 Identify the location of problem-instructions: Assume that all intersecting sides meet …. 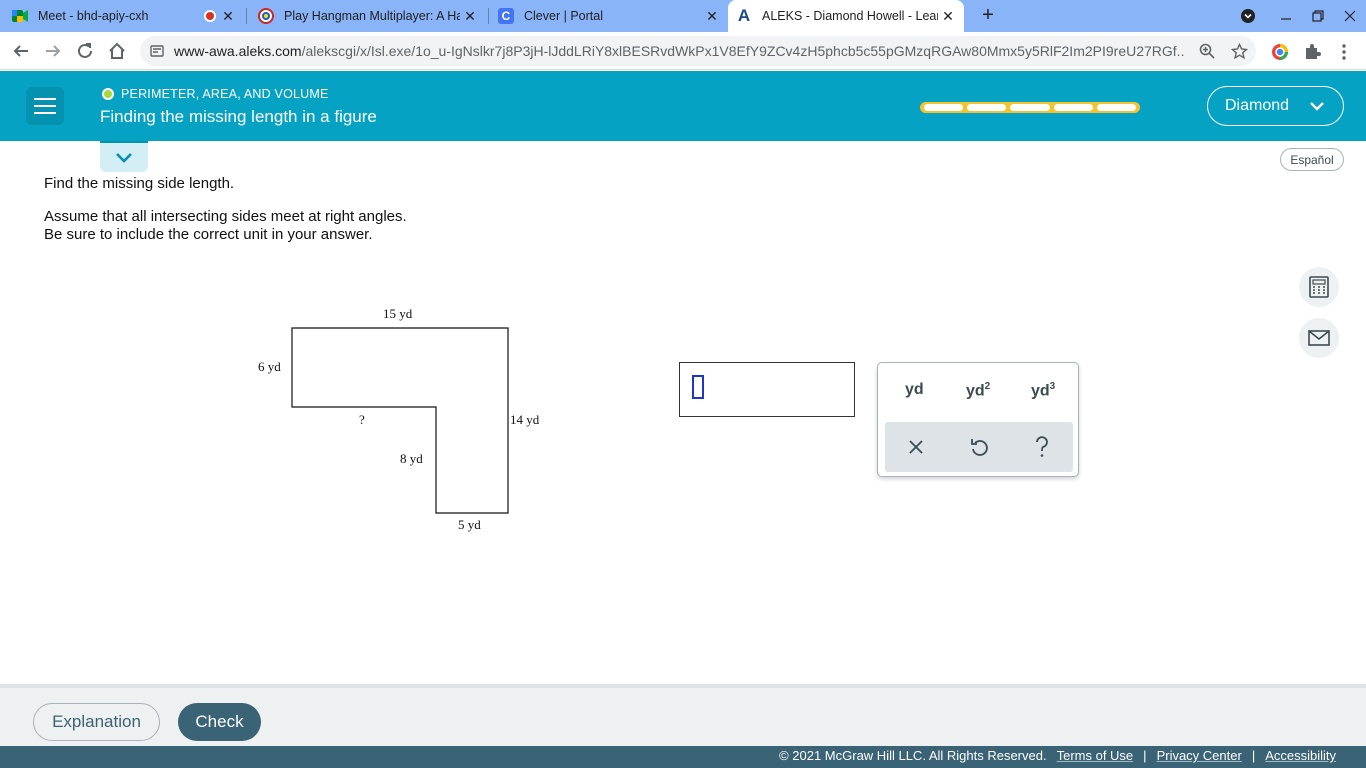
(225, 225).